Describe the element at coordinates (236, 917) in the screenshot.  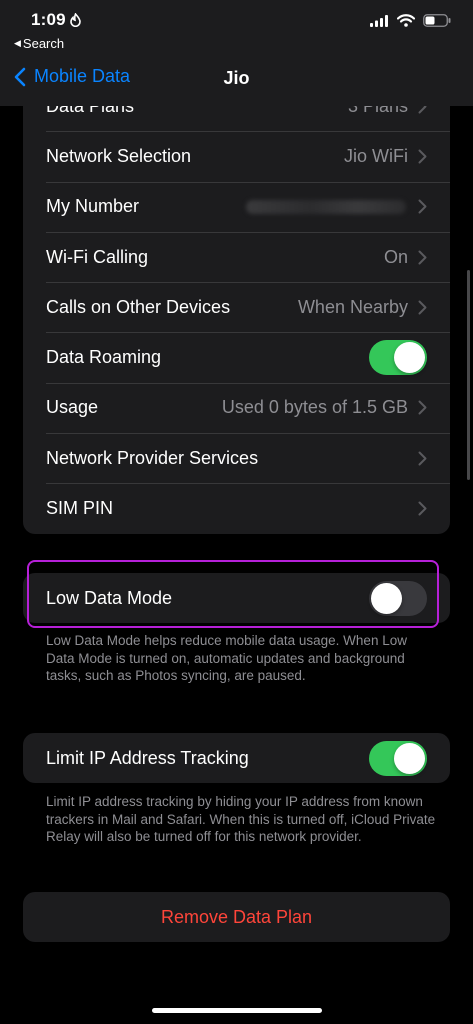
I see `remove-data-plan-button: Remove Data Plan` at that location.